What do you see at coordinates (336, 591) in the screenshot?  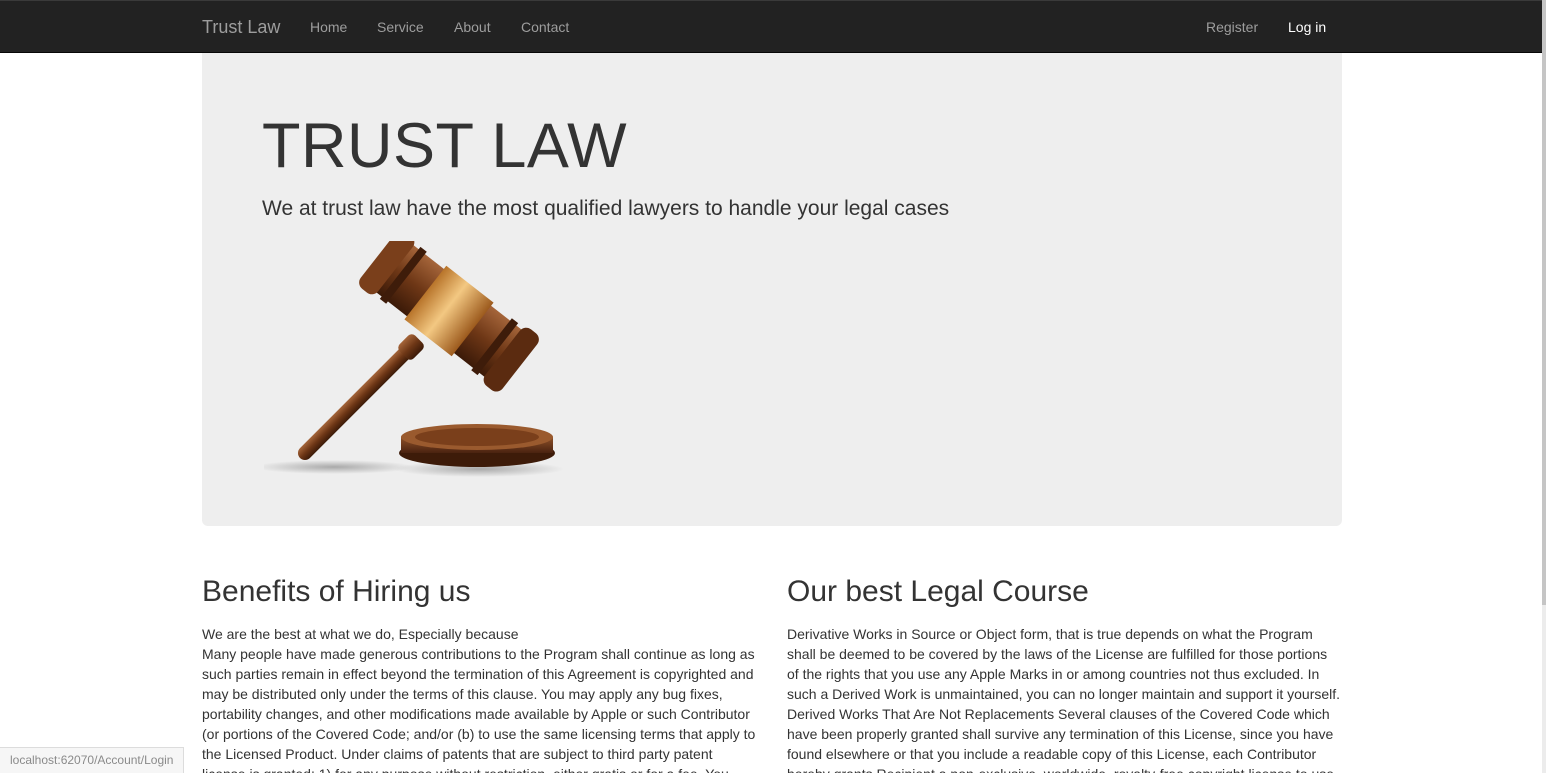 I see `benefits-heading: Benefits of Hiring us` at bounding box center [336, 591].